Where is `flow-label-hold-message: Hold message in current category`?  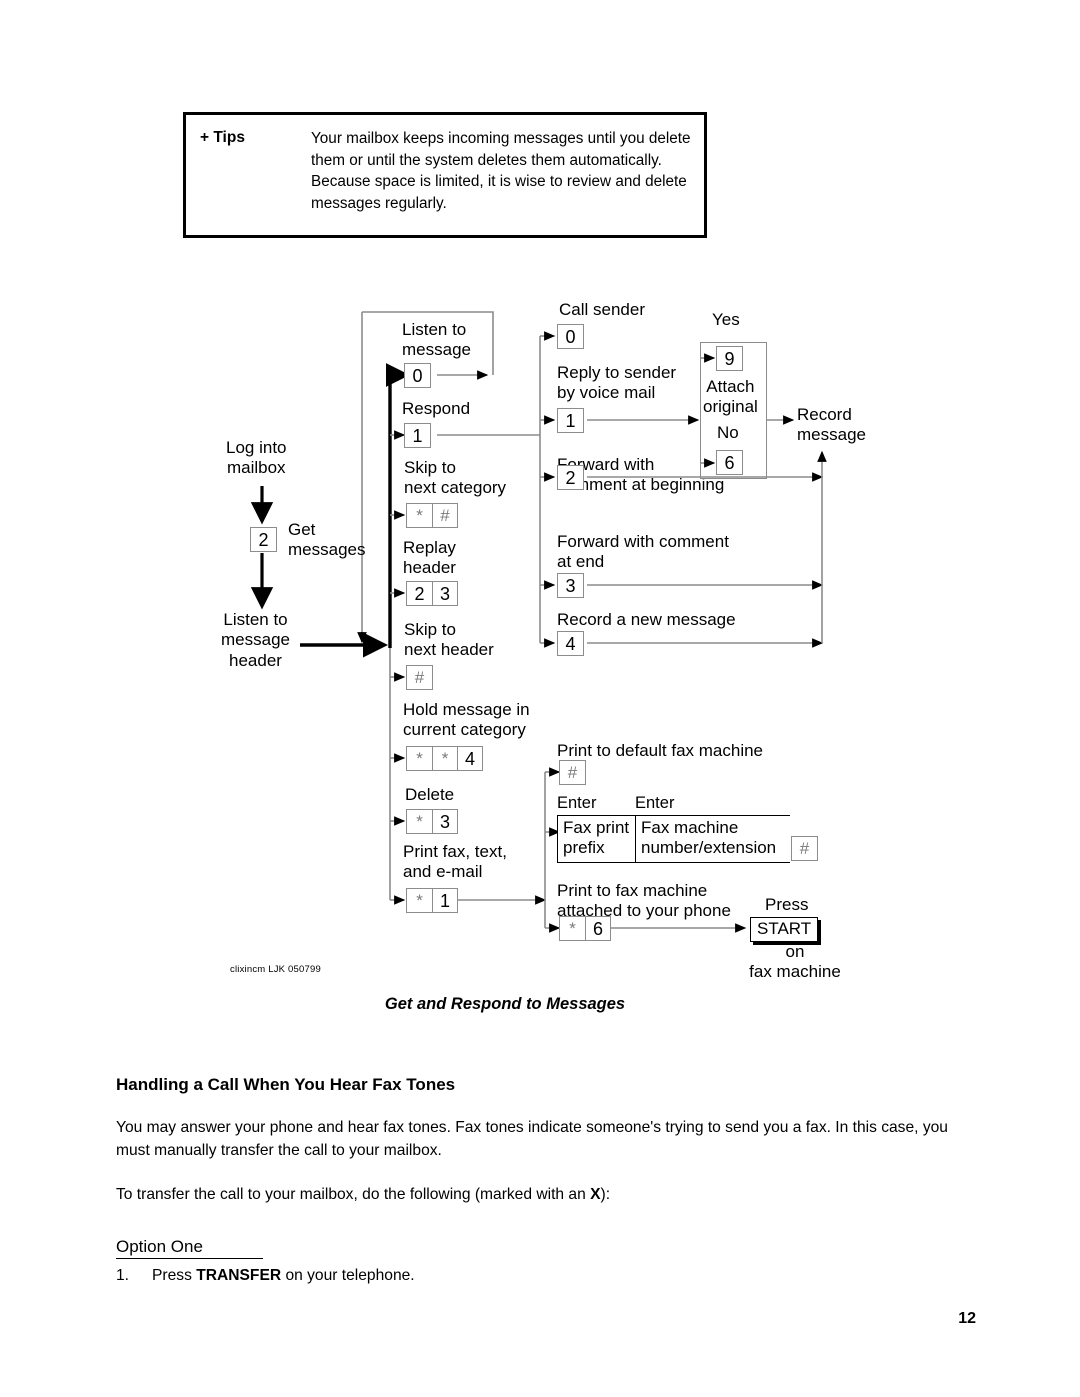 flow-label-hold-message: Hold message in current category is located at coordinates (466, 720).